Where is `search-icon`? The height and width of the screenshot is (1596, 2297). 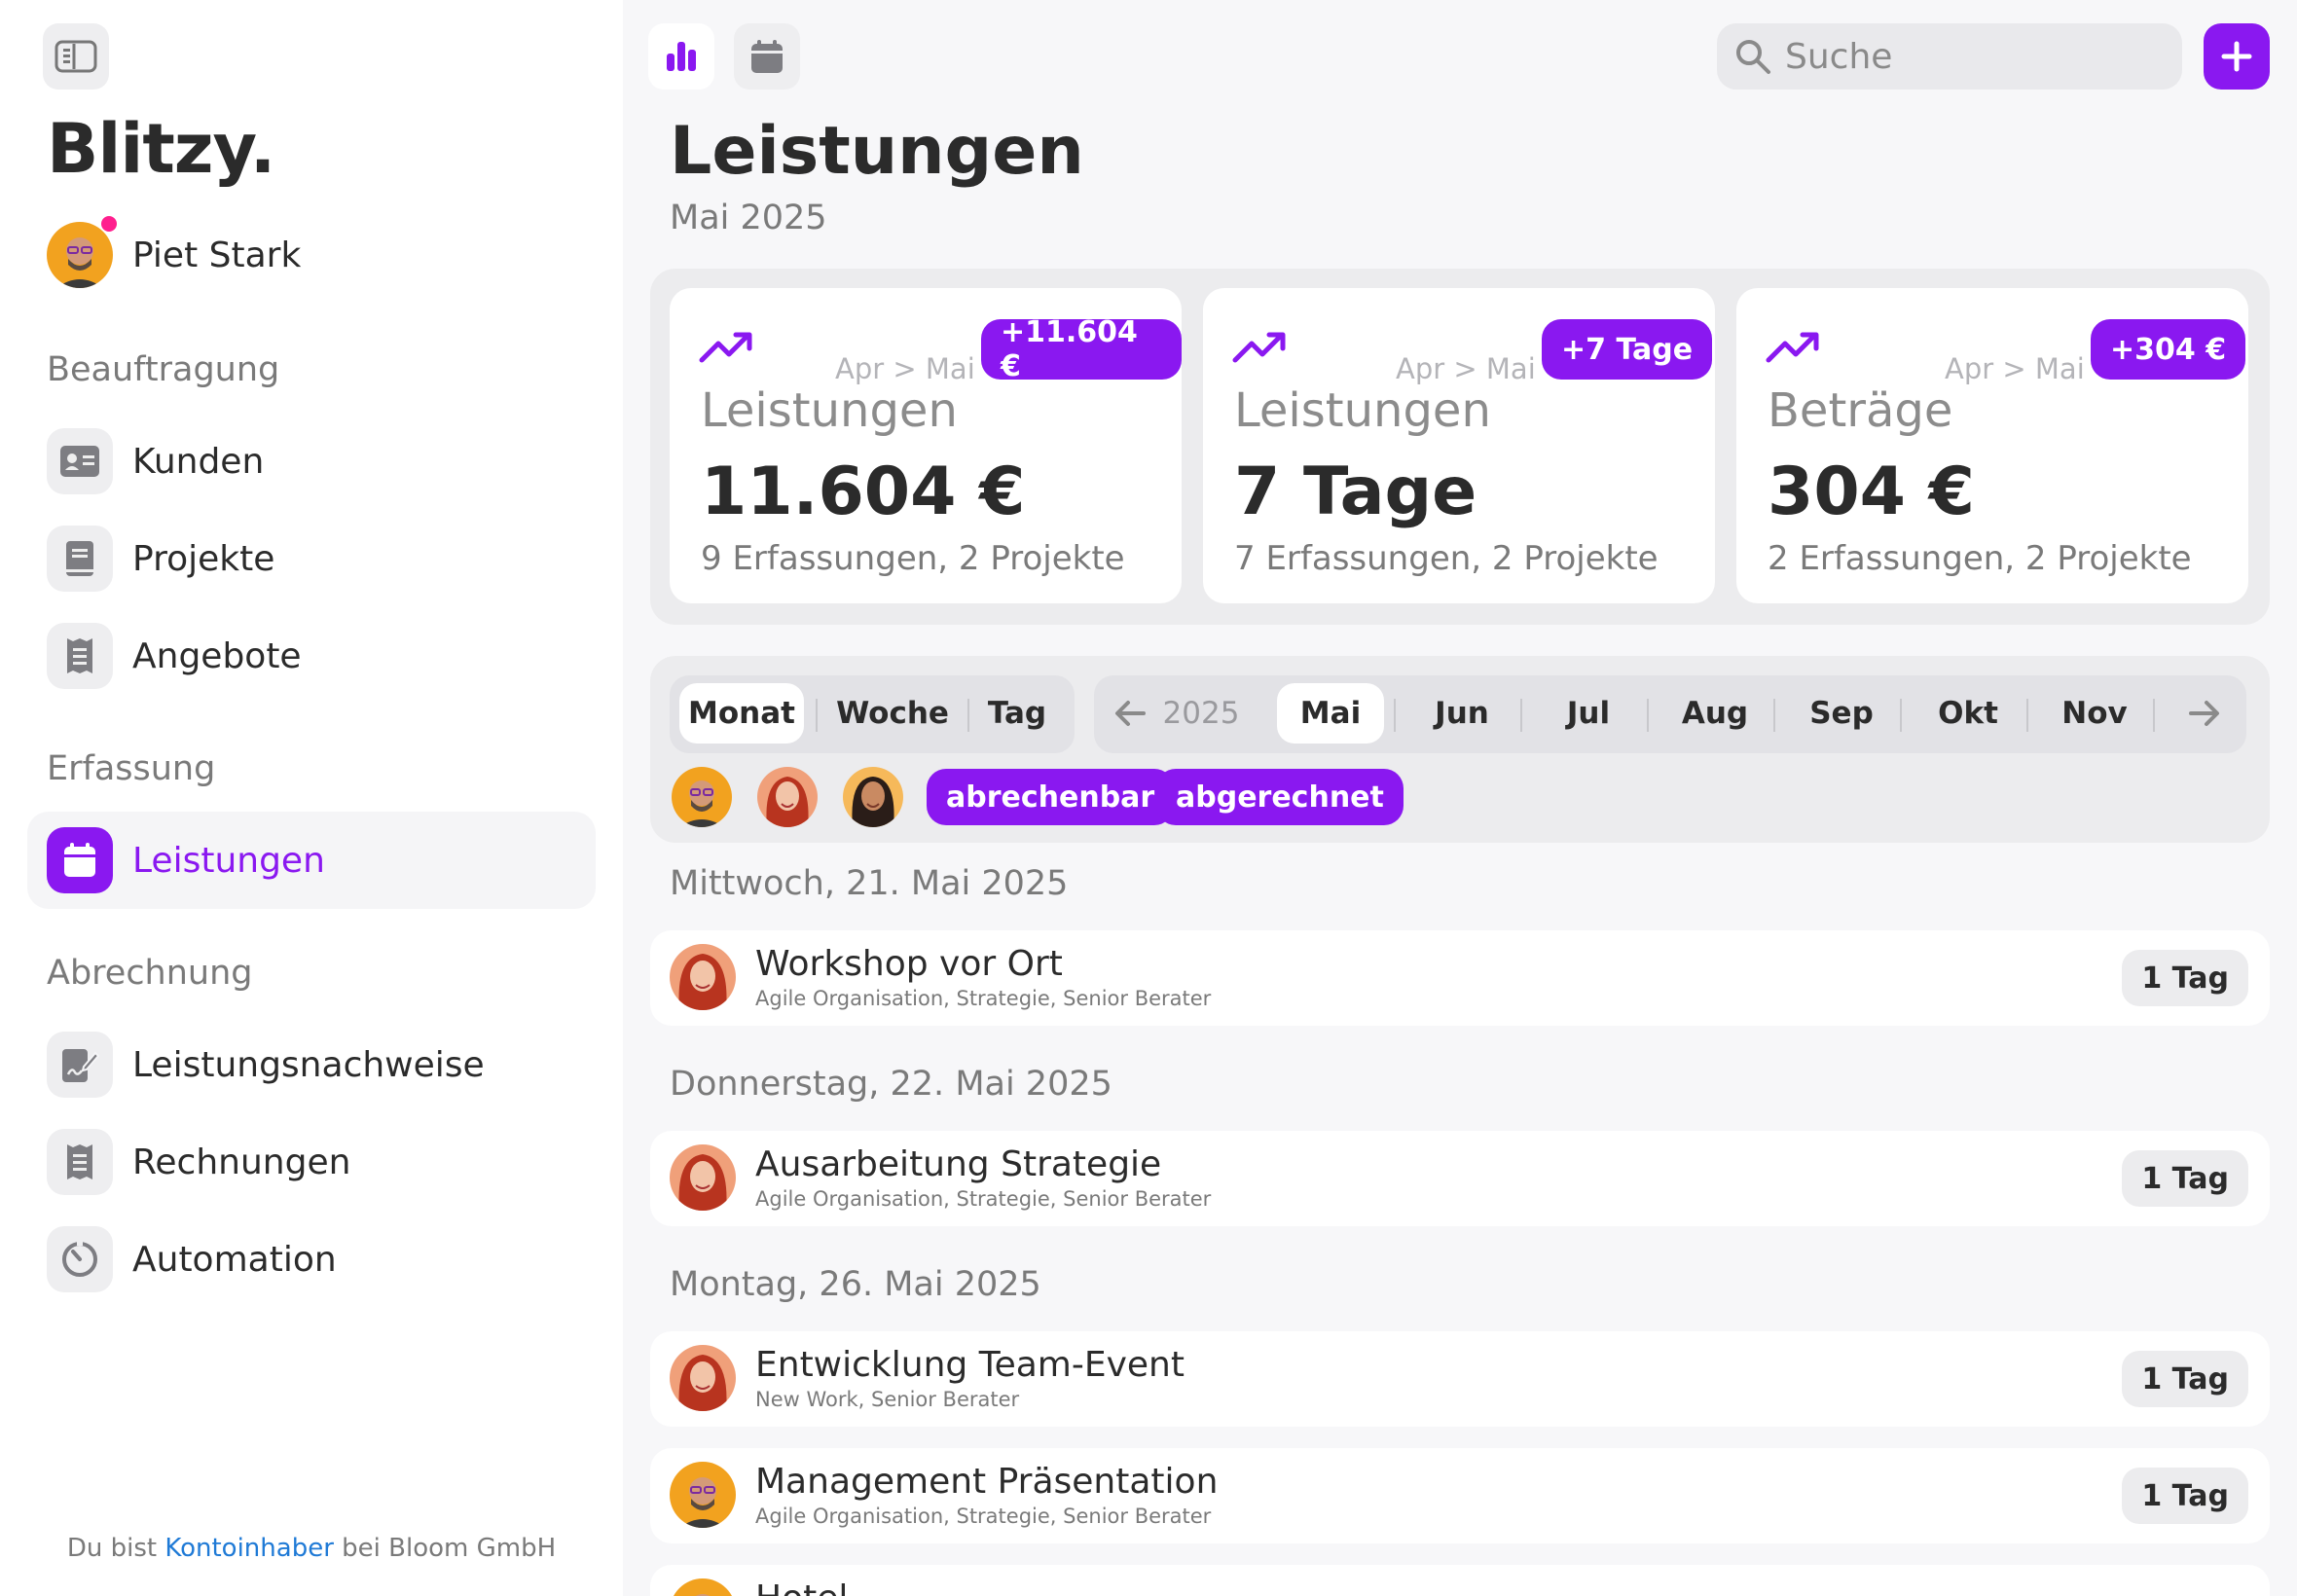
search-icon is located at coordinates (1753, 57).